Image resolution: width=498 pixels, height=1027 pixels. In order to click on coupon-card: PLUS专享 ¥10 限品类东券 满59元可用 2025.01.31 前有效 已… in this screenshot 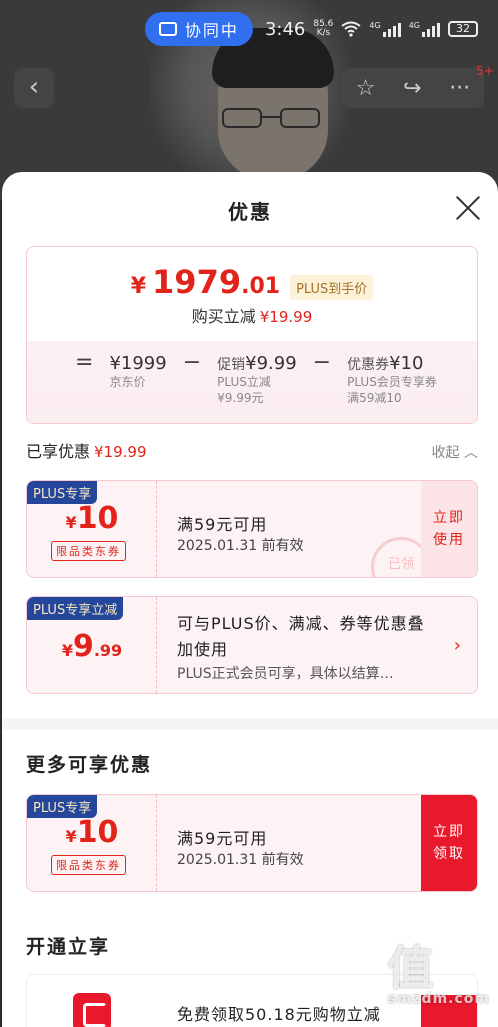, I will do `click(252, 529)`.